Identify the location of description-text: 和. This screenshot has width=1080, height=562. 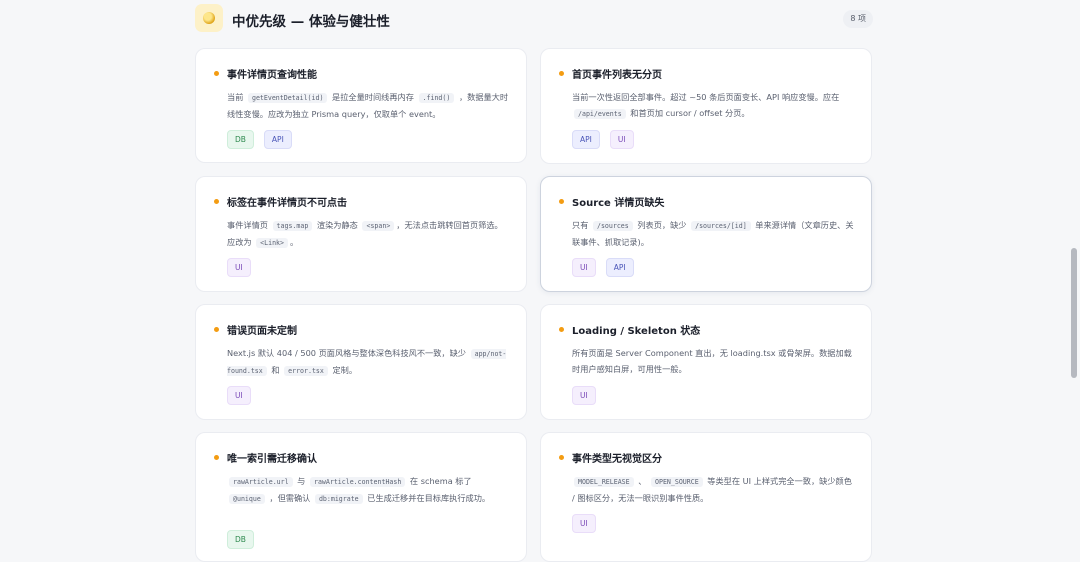
(275, 370).